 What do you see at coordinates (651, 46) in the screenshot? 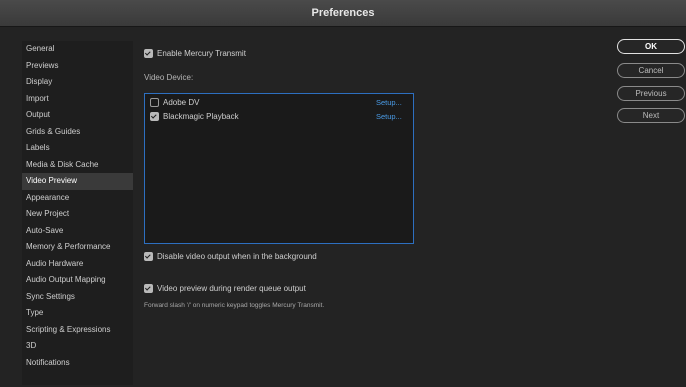
I see `ok-button: OK` at bounding box center [651, 46].